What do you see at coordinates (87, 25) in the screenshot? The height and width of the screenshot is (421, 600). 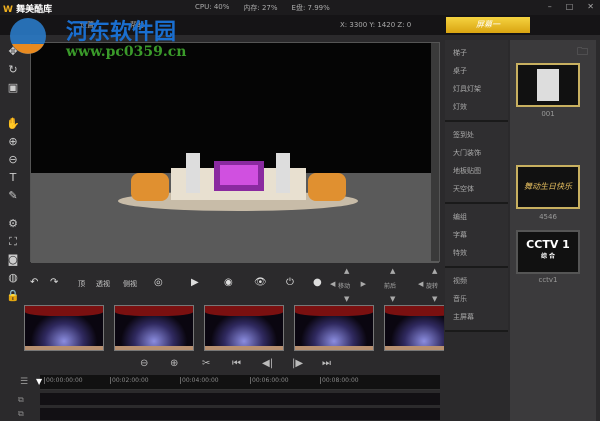 I see `menu-settings: 设置` at bounding box center [87, 25].